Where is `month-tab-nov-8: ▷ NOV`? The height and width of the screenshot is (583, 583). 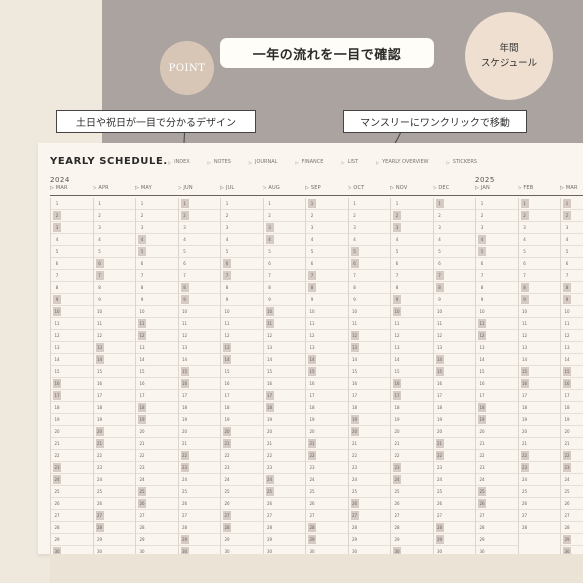
month-tab-nov-8: ▷ NOV is located at coordinates (411, 190).